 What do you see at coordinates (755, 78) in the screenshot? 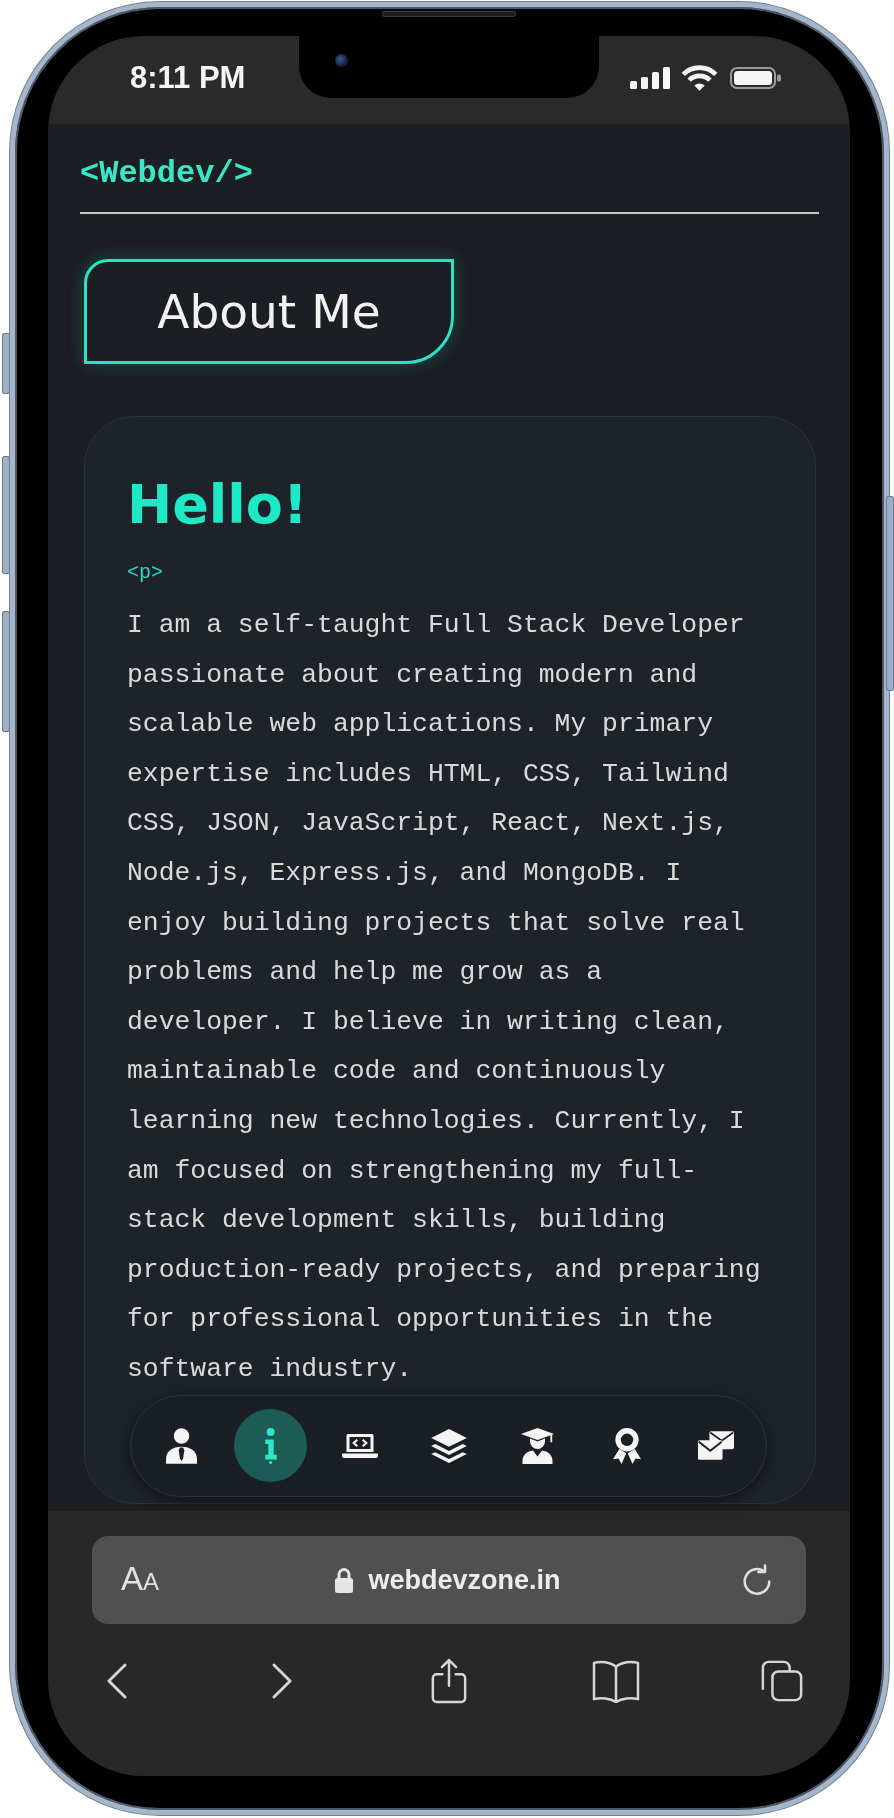
I see `battery-icon` at bounding box center [755, 78].